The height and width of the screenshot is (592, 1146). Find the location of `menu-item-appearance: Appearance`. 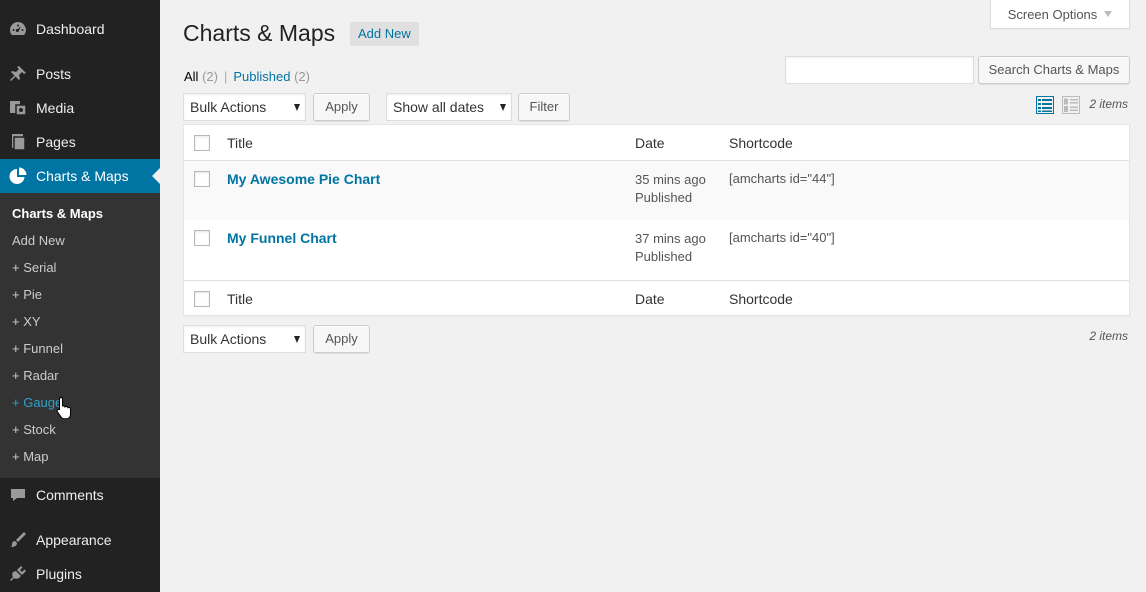

menu-item-appearance: Appearance is located at coordinates (80, 540).